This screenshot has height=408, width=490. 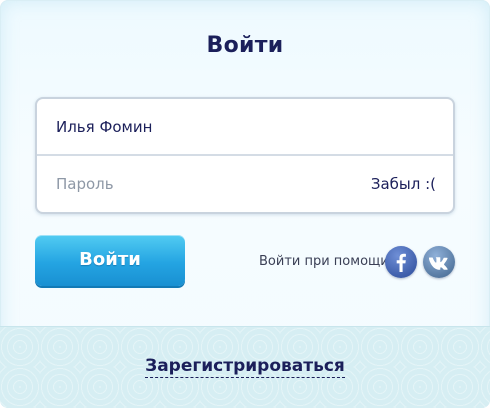 I want to click on register-link: Зарегистрироваться, so click(x=245, y=367).